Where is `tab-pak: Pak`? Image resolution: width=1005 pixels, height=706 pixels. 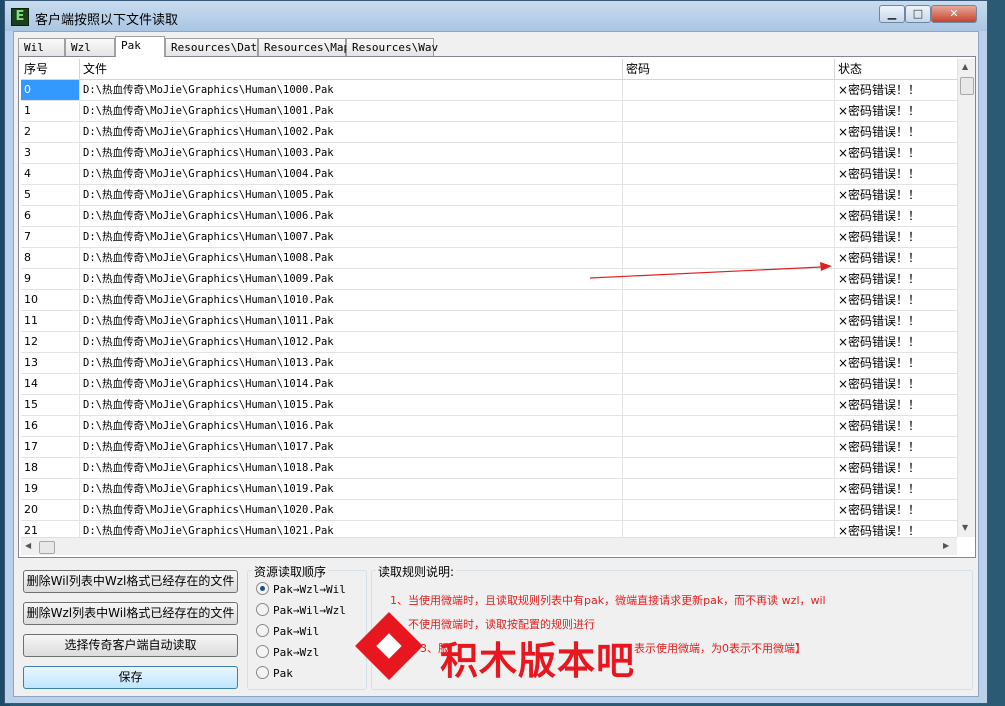 tab-pak: Pak is located at coordinates (140, 46).